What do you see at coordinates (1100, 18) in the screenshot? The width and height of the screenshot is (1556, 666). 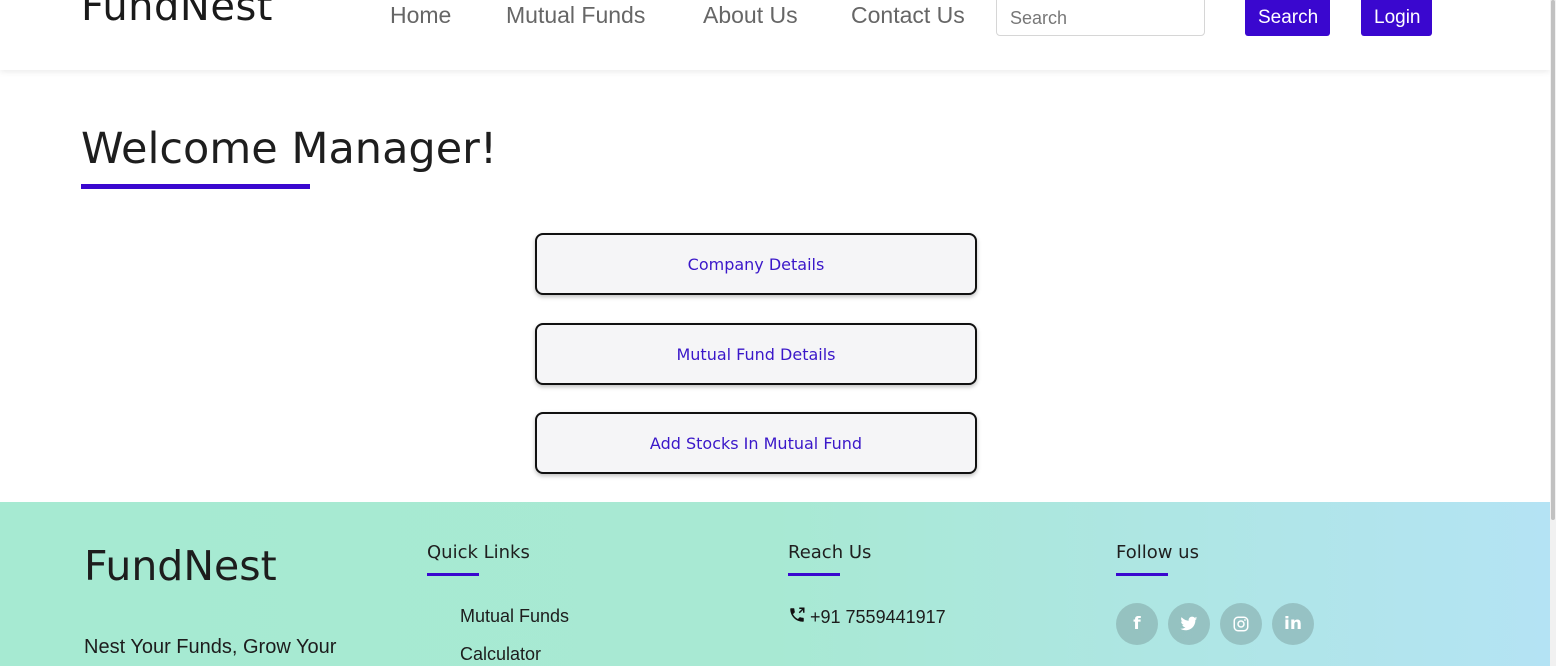 I see `search-input` at bounding box center [1100, 18].